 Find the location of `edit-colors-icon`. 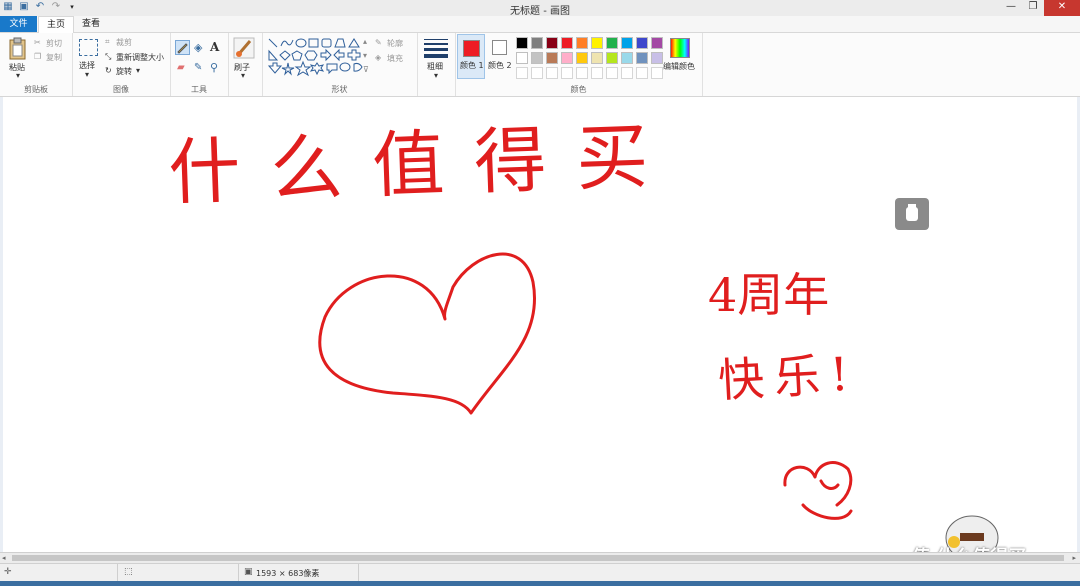

edit-colors-icon is located at coordinates (680, 48).